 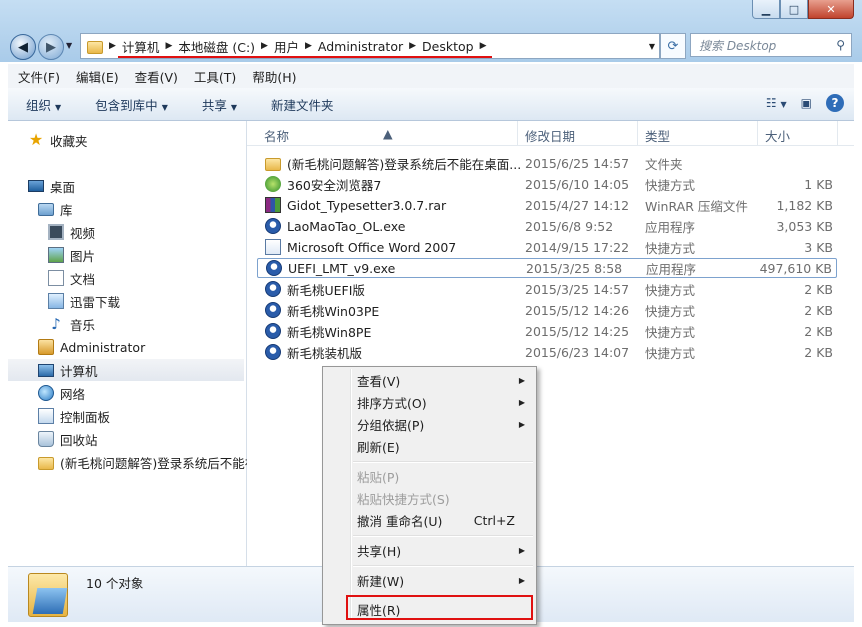 I want to click on search-box: 搜索 Desktop ⚲, so click(x=771, y=45).